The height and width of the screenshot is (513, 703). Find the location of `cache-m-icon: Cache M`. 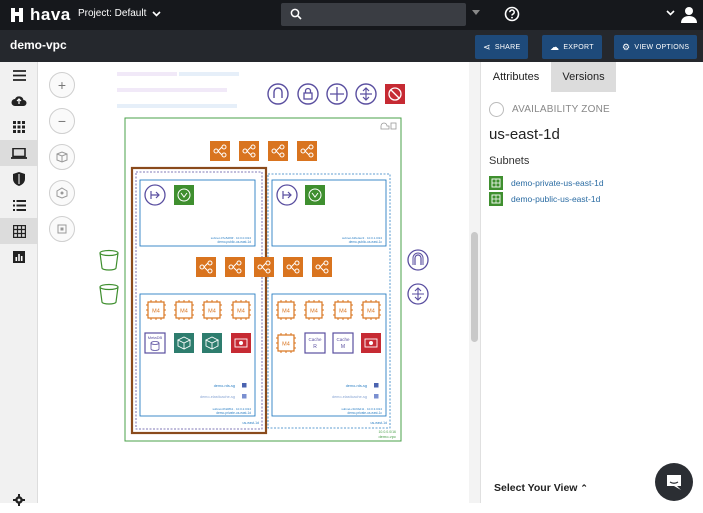

cache-m-icon: Cache M is located at coordinates (343, 343).